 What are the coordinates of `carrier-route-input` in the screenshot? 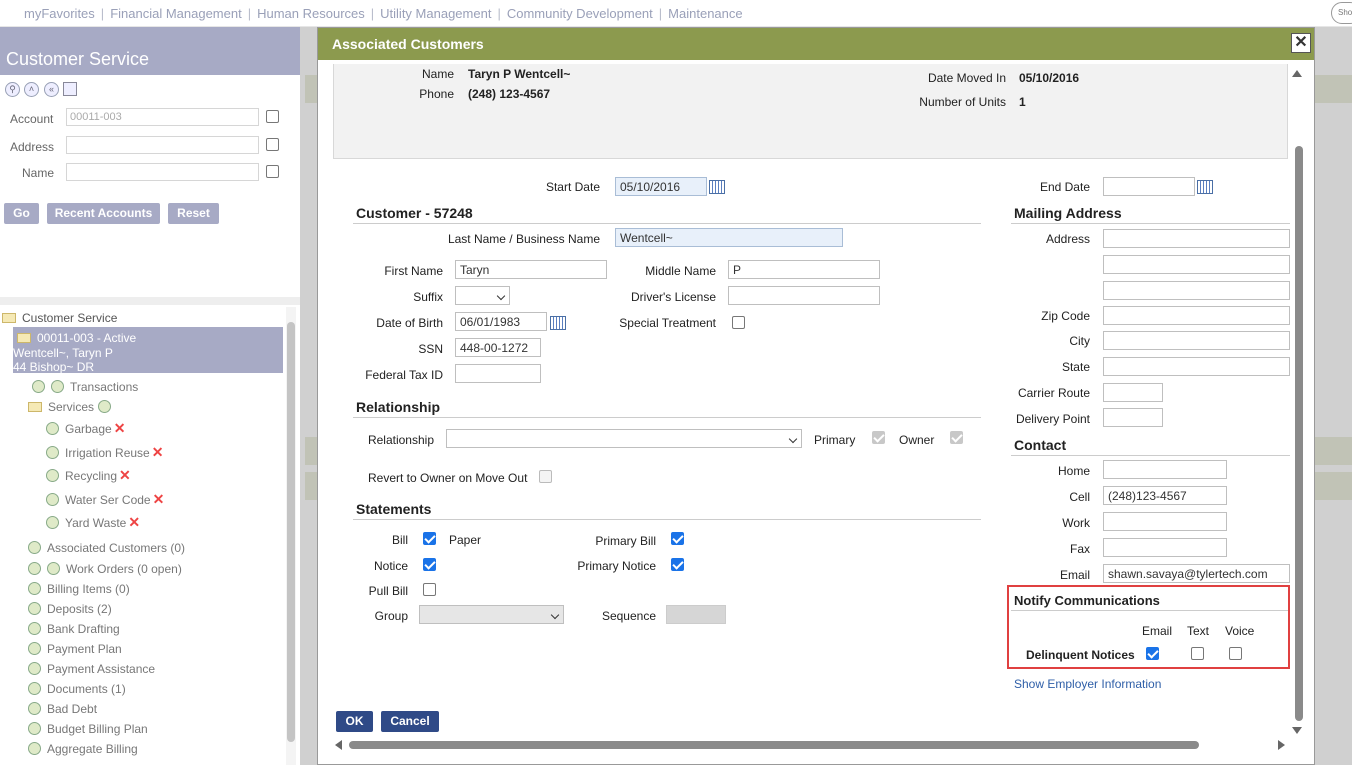 It's located at (1133, 392).